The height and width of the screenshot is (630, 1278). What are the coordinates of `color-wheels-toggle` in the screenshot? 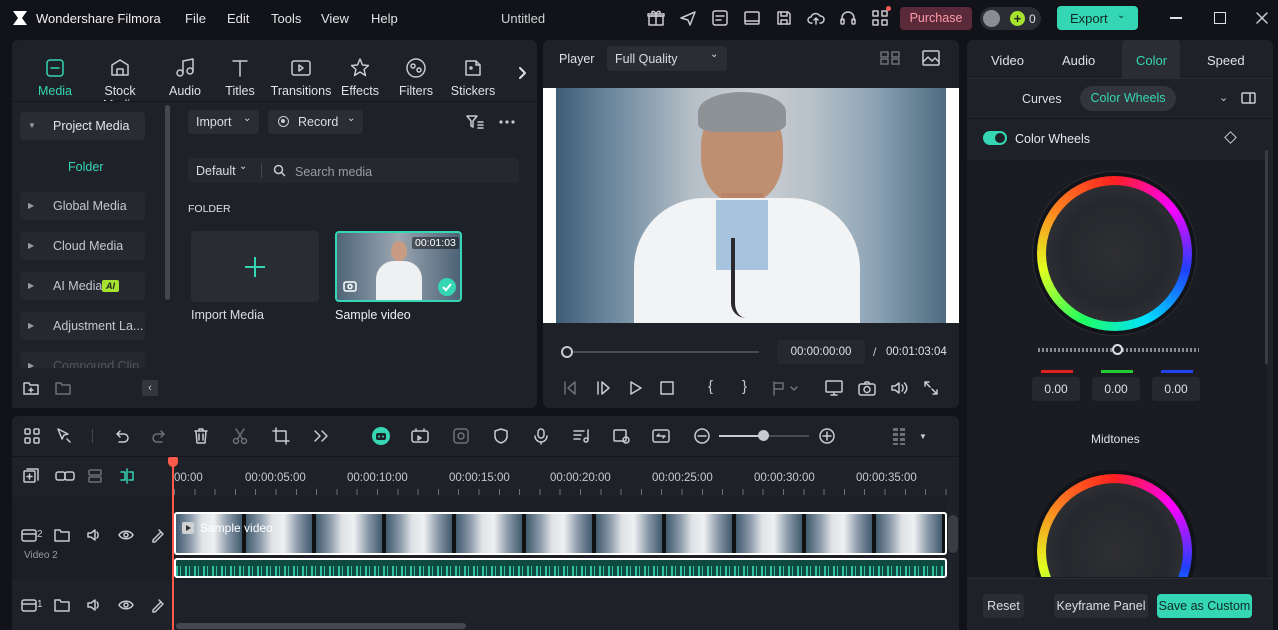 It's located at (995, 138).